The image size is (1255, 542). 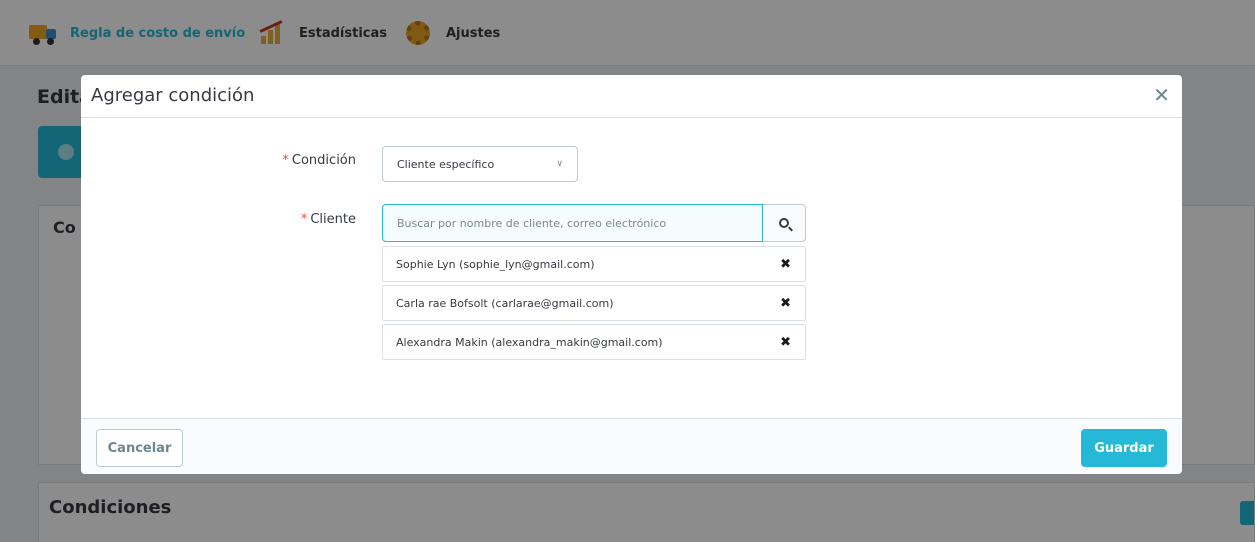 I want to click on modal-footer: Cancelar Guardar, so click(x=631, y=446).